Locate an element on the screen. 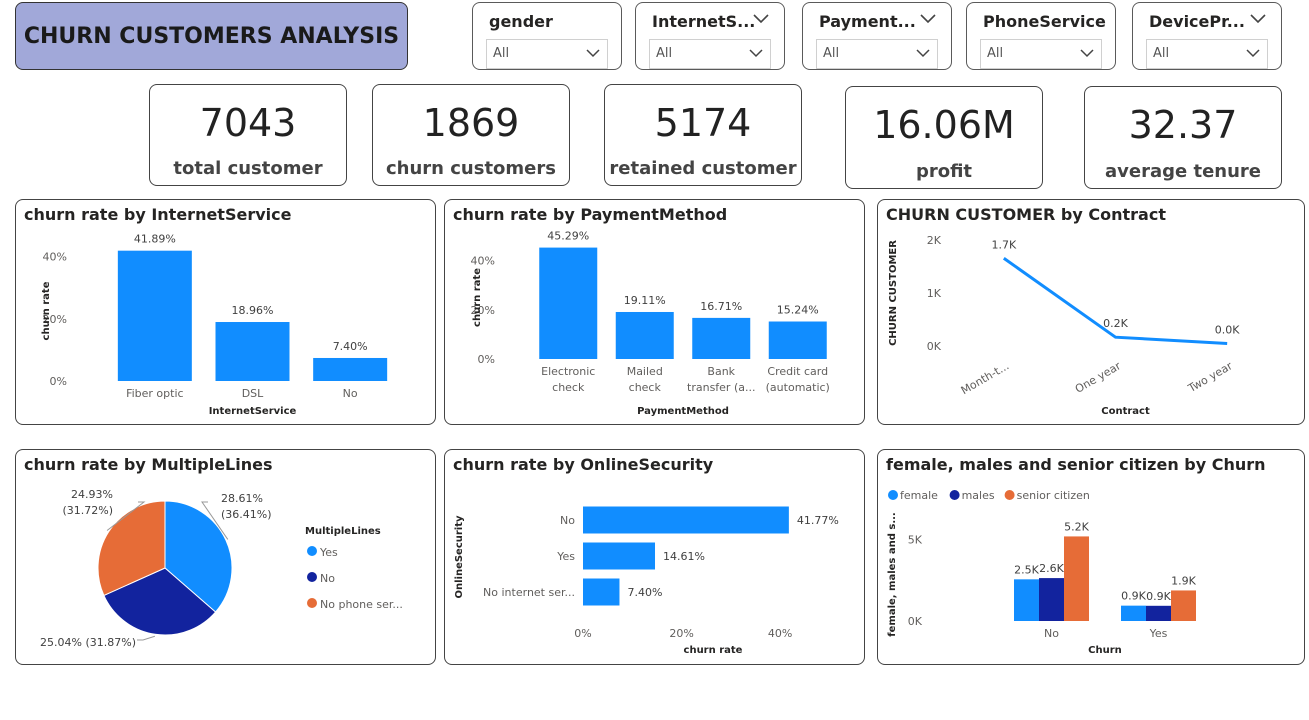  data-label: 2.6K is located at coordinates (1051, 568).